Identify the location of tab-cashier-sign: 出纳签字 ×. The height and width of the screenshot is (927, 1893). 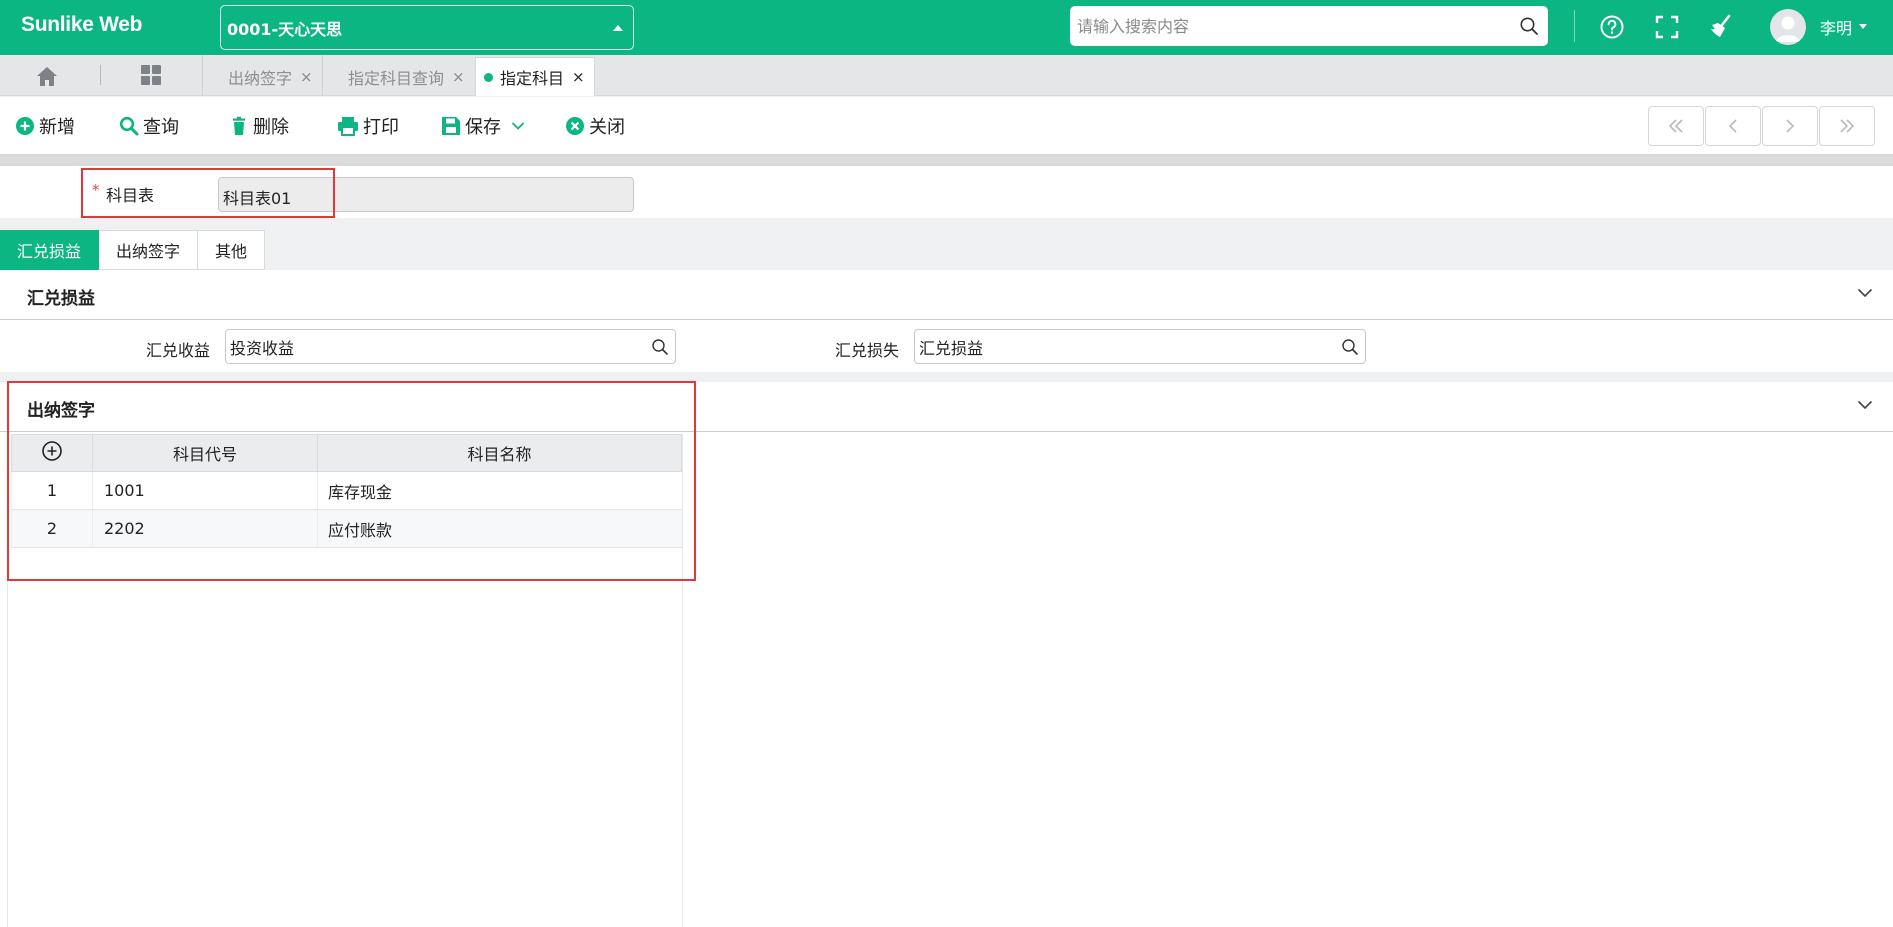
(270, 76).